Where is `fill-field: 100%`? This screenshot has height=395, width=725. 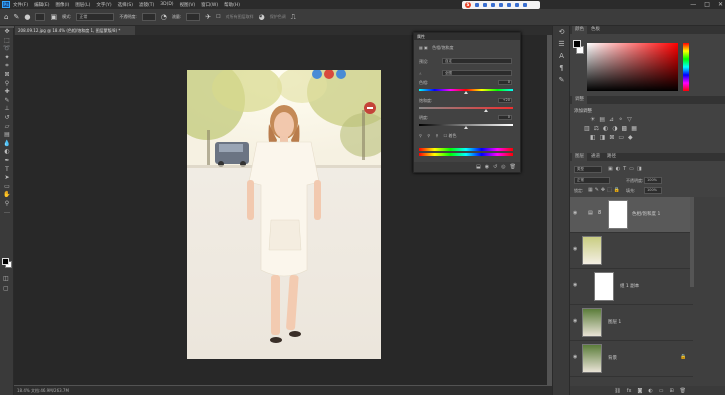 fill-field: 100% is located at coordinates (653, 190).